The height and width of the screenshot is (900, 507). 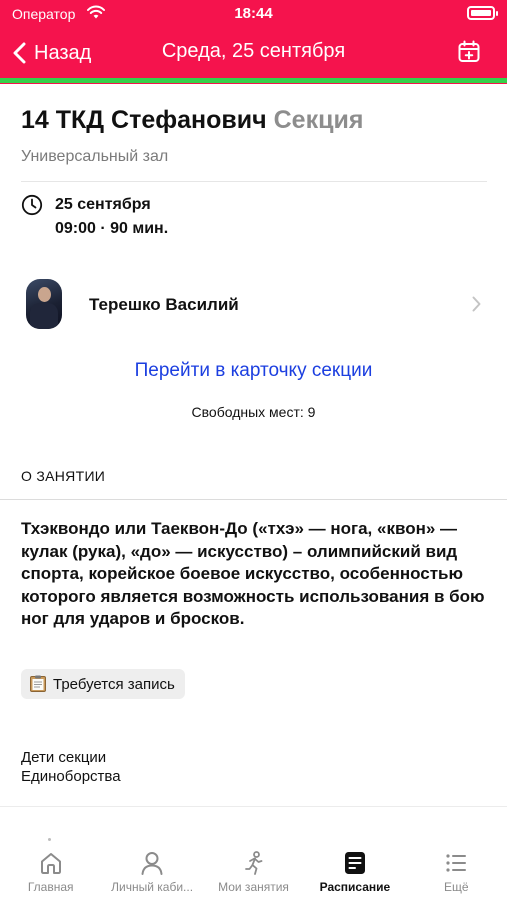 I want to click on runner-icon, so click(x=253, y=863).